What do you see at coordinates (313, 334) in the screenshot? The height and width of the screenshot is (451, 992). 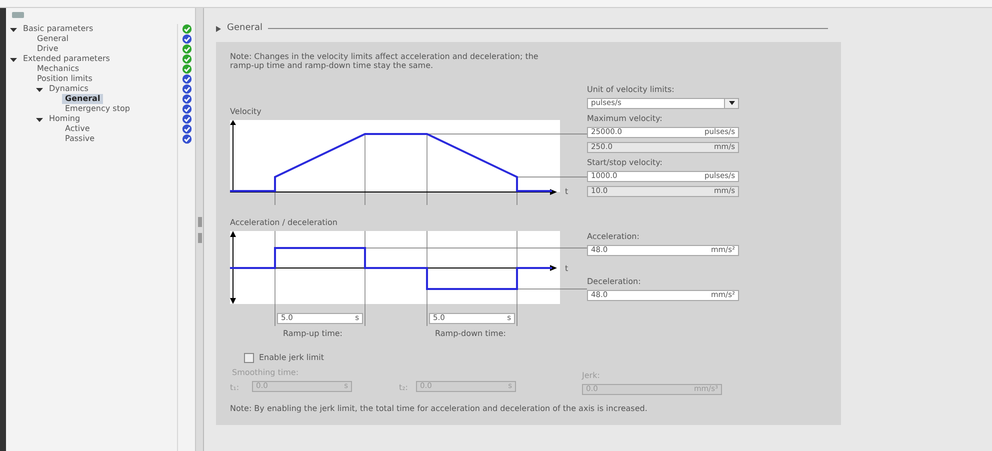 I see `field-label: Ramp-up time:` at bounding box center [313, 334].